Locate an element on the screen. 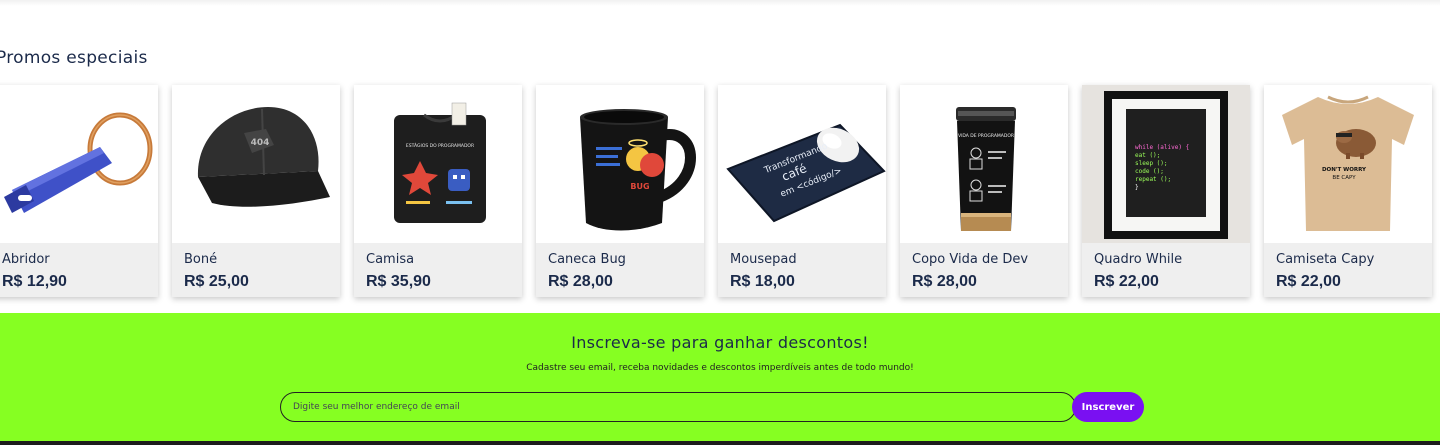 This screenshot has height=445, width=1440. product-name: Quadro While is located at coordinates (1138, 259).